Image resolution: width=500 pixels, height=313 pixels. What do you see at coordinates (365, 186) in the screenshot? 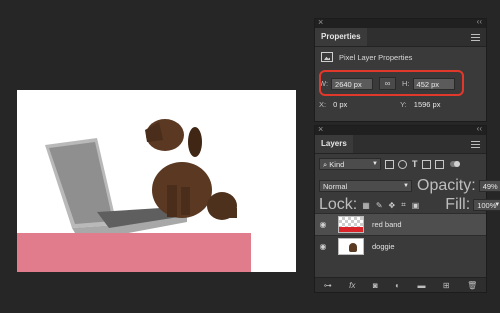
I see `blend-mode-select: Normal ▼` at bounding box center [365, 186].